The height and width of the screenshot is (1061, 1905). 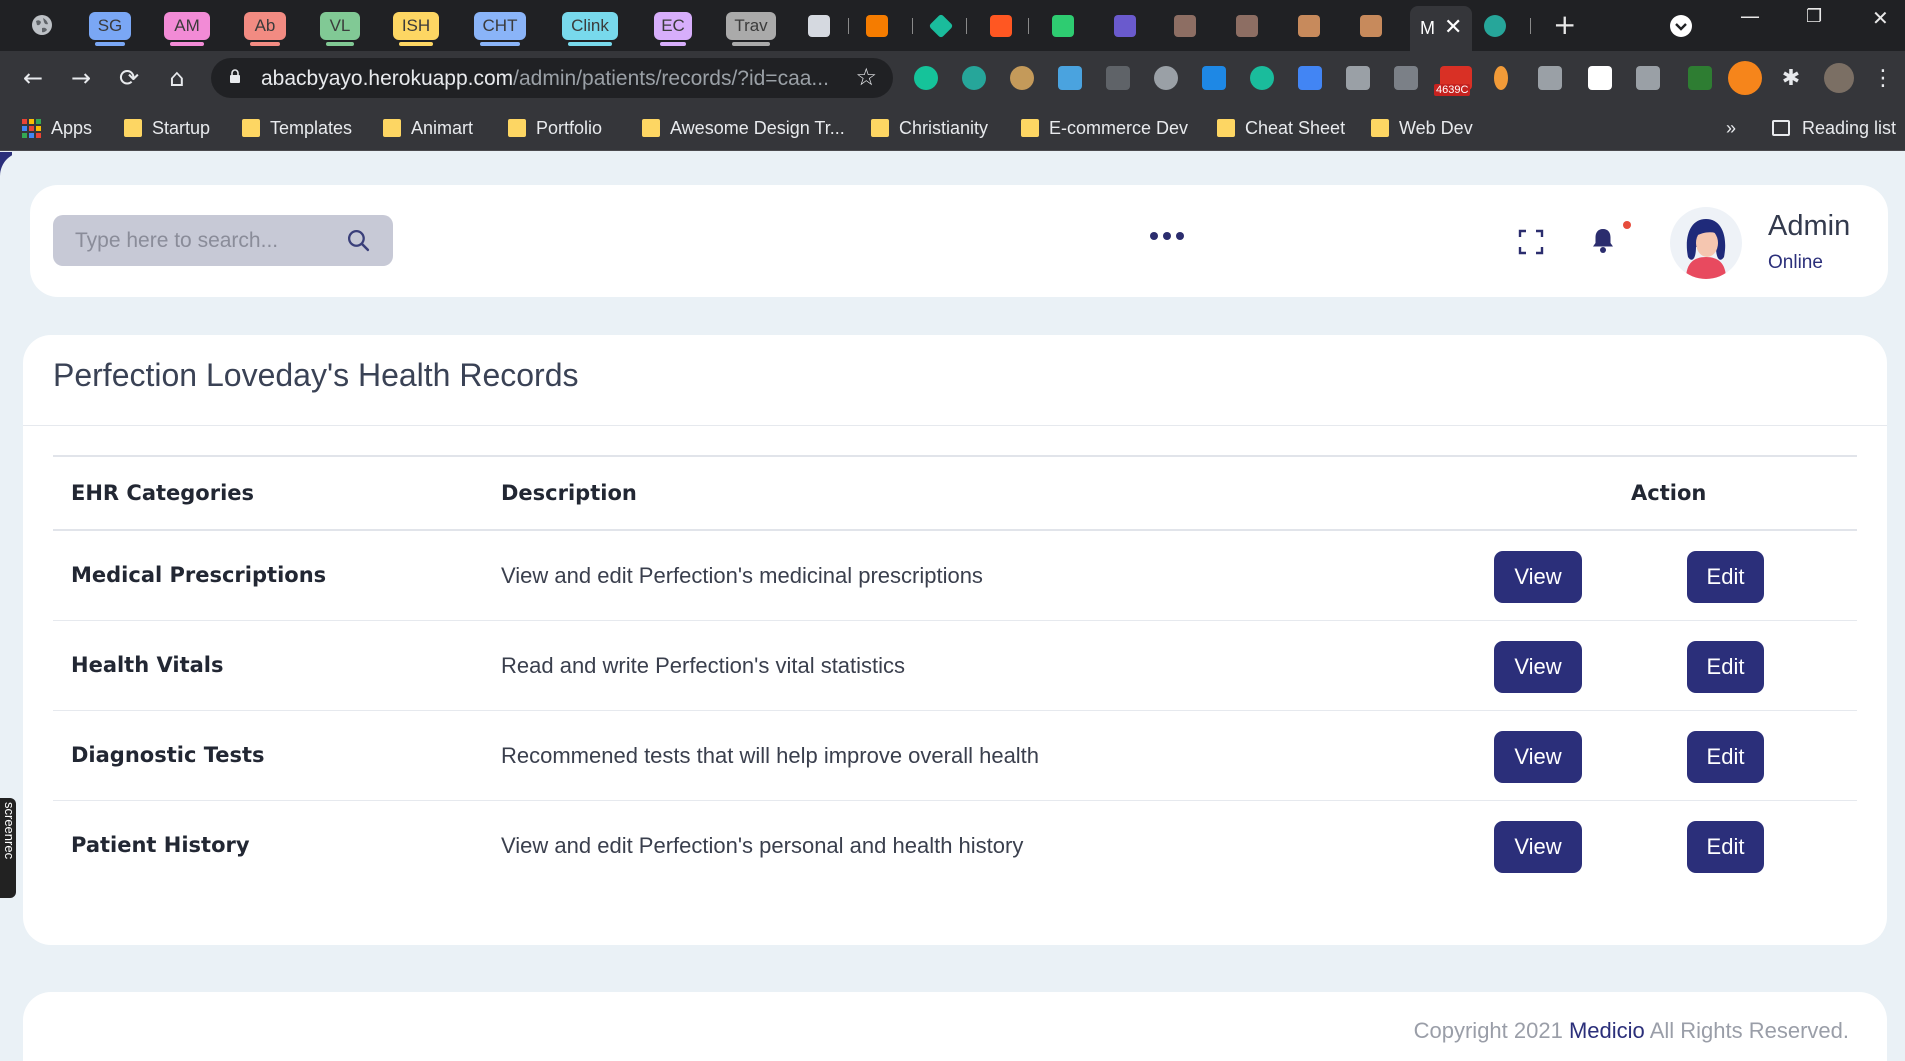 What do you see at coordinates (235, 76) in the screenshot?
I see `lock-icon` at bounding box center [235, 76].